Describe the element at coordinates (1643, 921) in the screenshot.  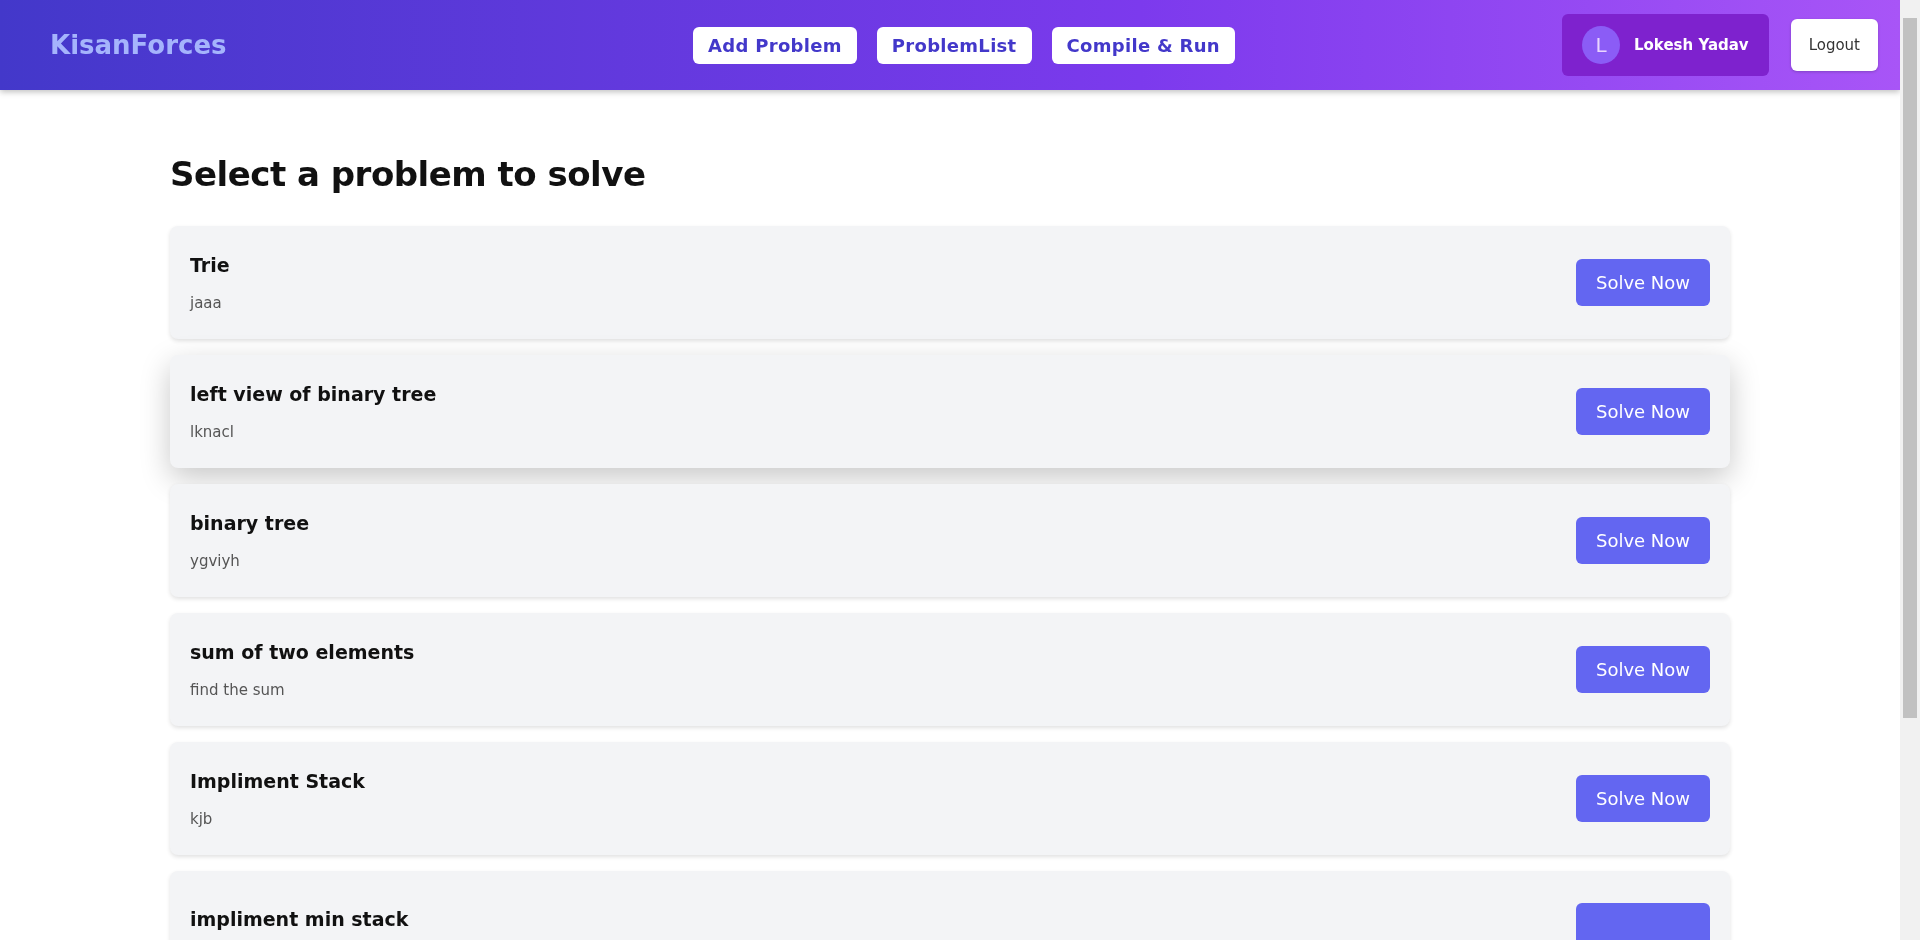
I see `solve-button` at that location.